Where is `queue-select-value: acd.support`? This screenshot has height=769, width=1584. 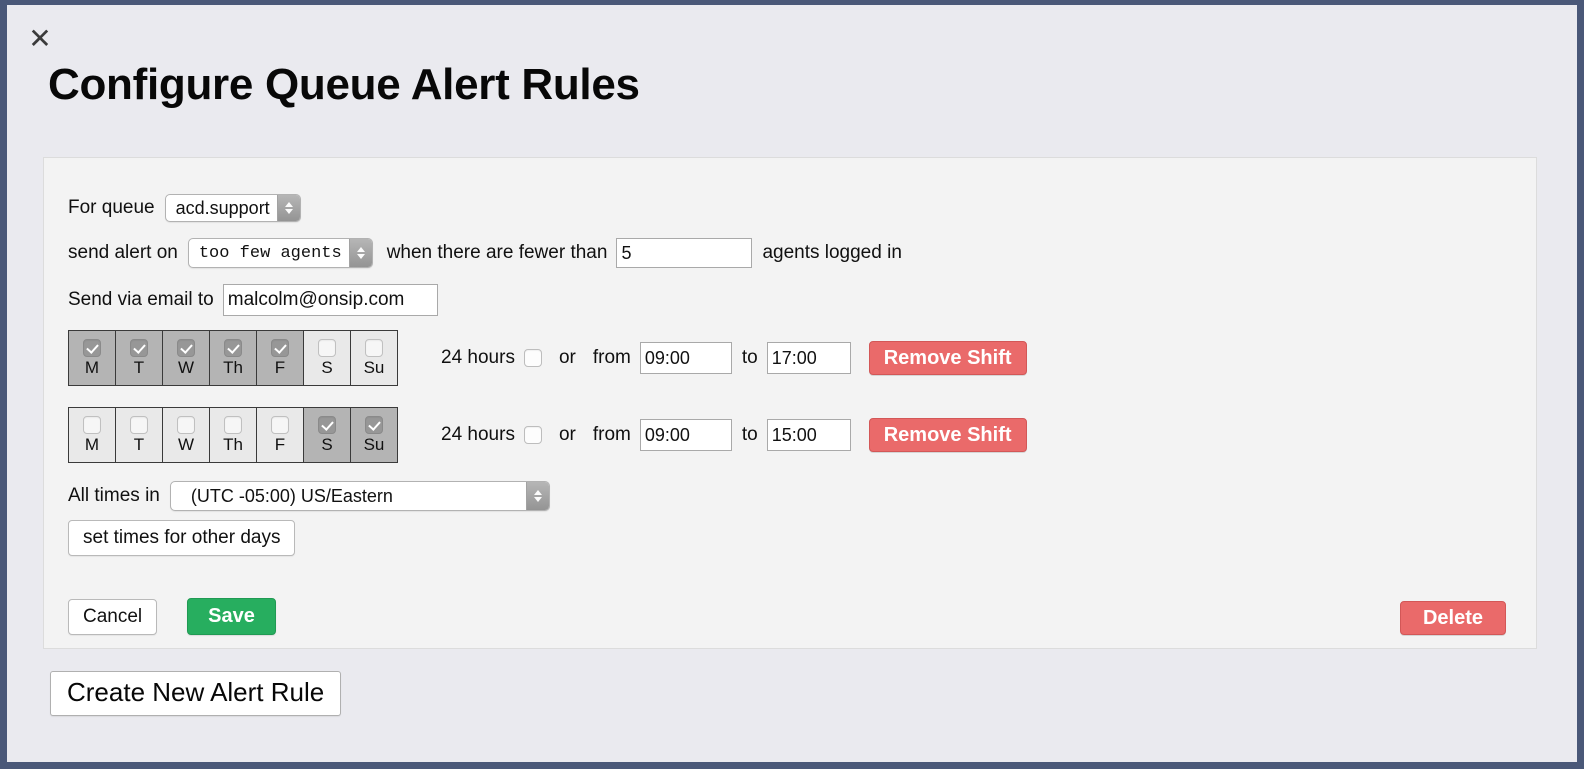 queue-select-value: acd.support is located at coordinates (222, 207).